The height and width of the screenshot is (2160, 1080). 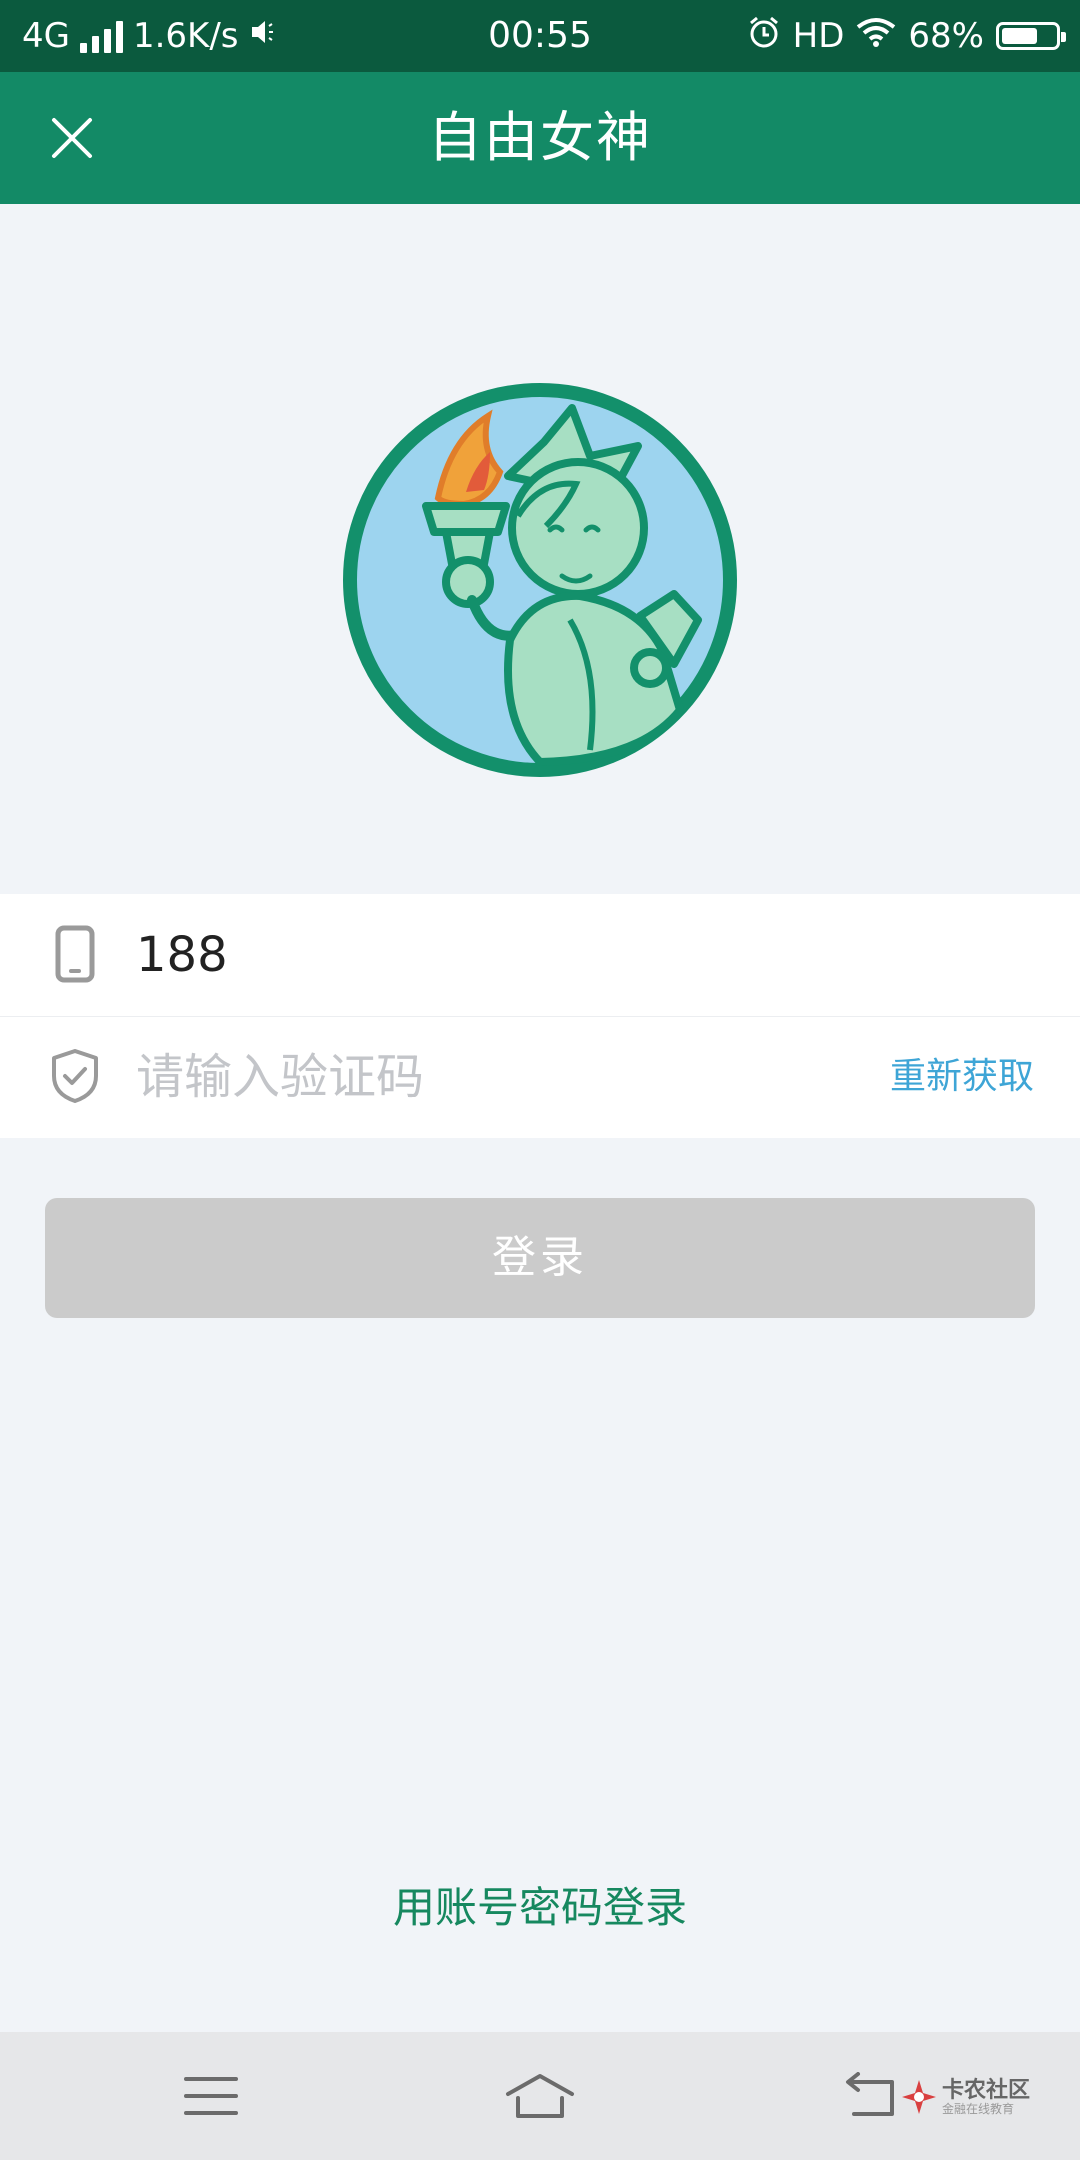 I want to click on nav-menu-button, so click(x=211, y=2096).